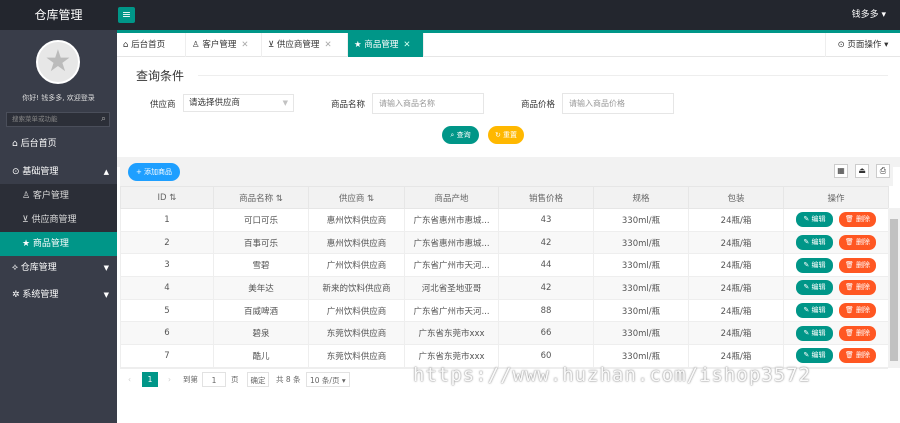 The image size is (900, 423). I want to click on tab-home: ⌂ 后台首页, so click(151, 45).